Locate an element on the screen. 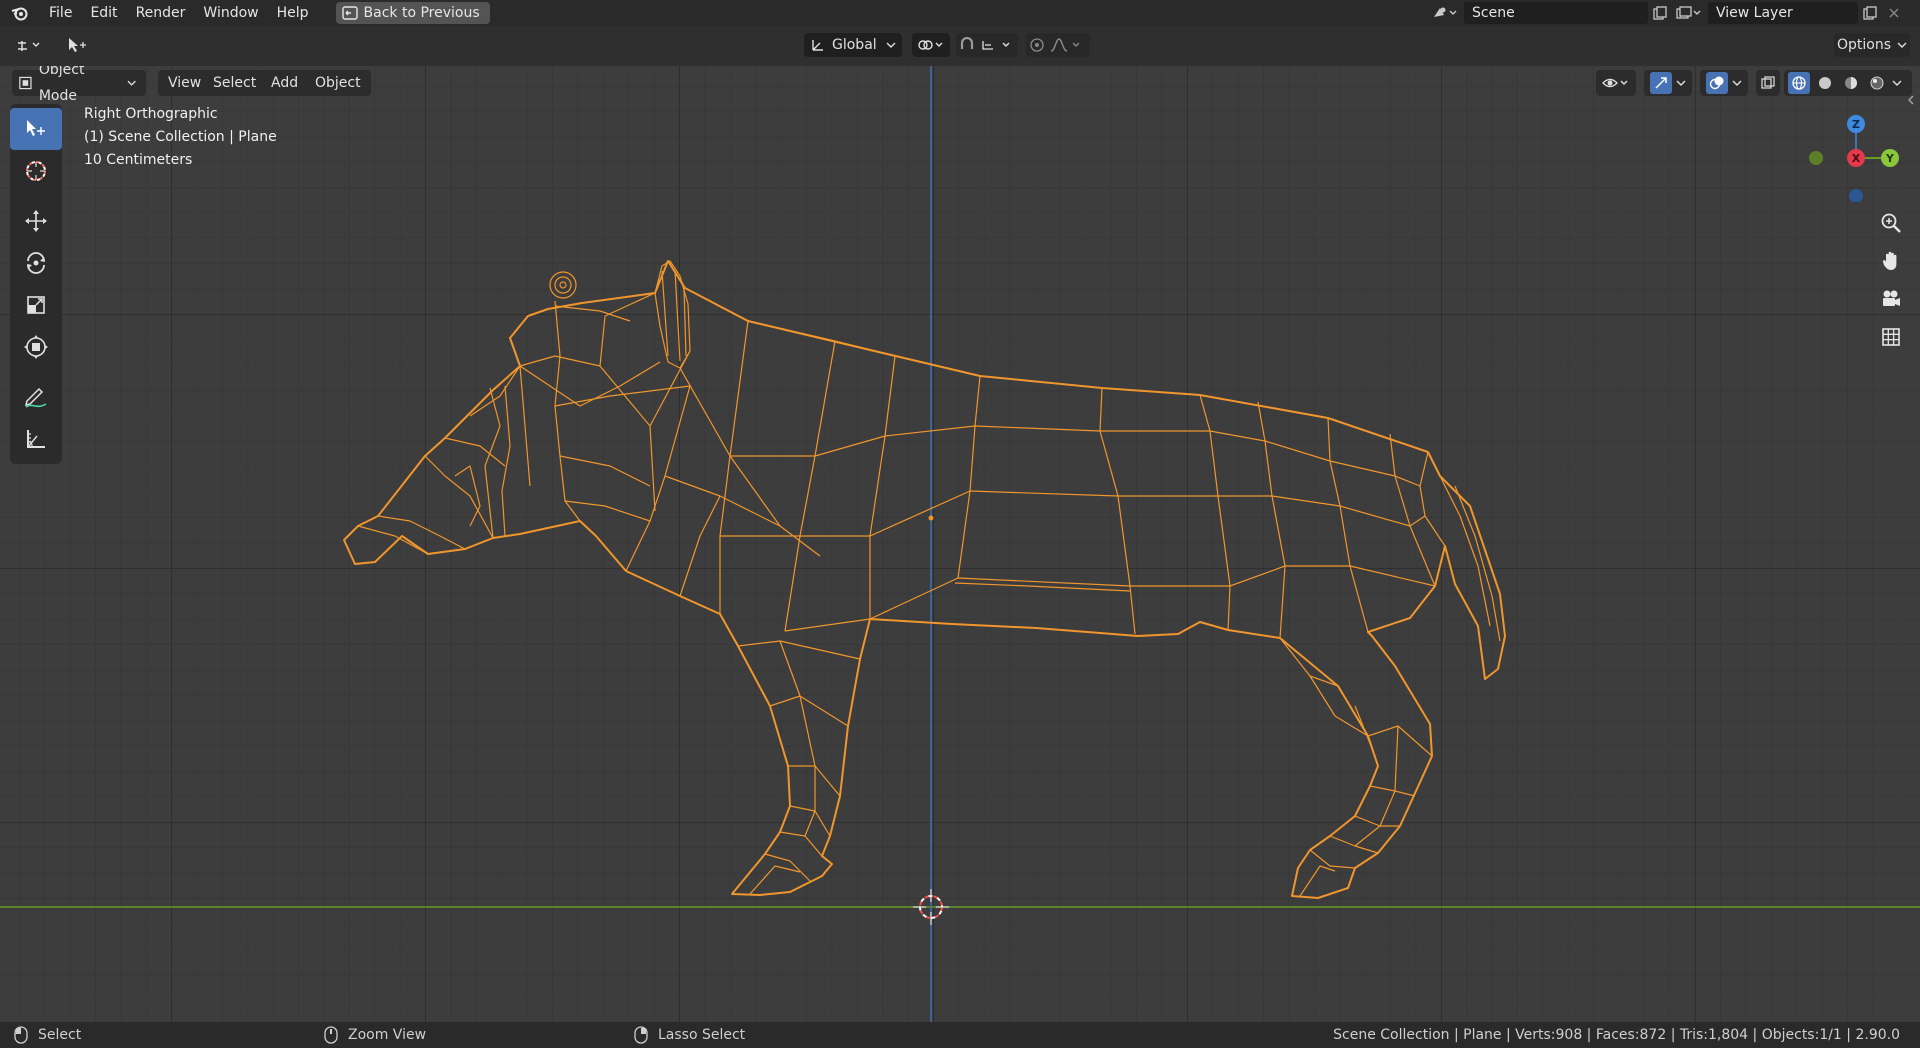 This screenshot has width=1920, height=1048. back-to-previous-button: Back to Previous is located at coordinates (412, 13).